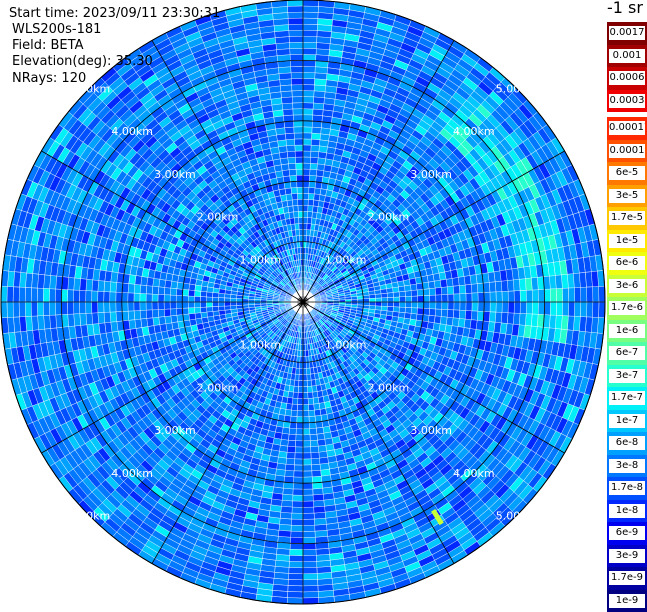 Image resolution: width=647 pixels, height=612 pixels. I want to click on nrays-label: NRays: 120, so click(49, 79).